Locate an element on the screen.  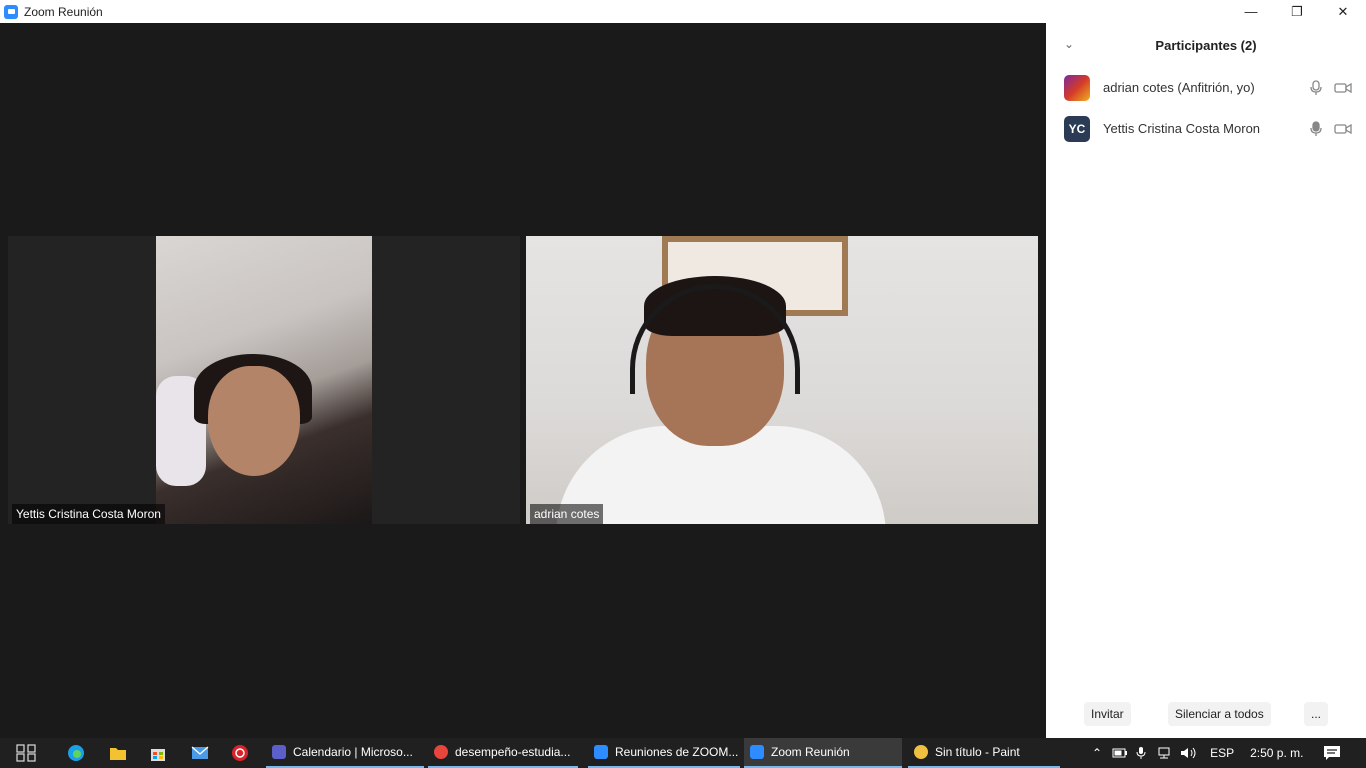
taskbar-app-paint: Sin título - Paint is located at coordinates (984, 753).